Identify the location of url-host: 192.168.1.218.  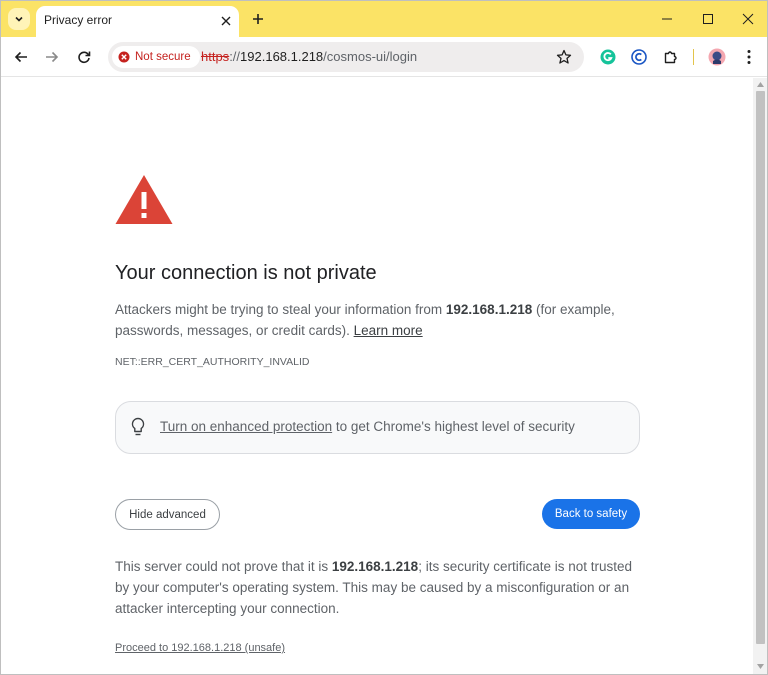
(282, 56).